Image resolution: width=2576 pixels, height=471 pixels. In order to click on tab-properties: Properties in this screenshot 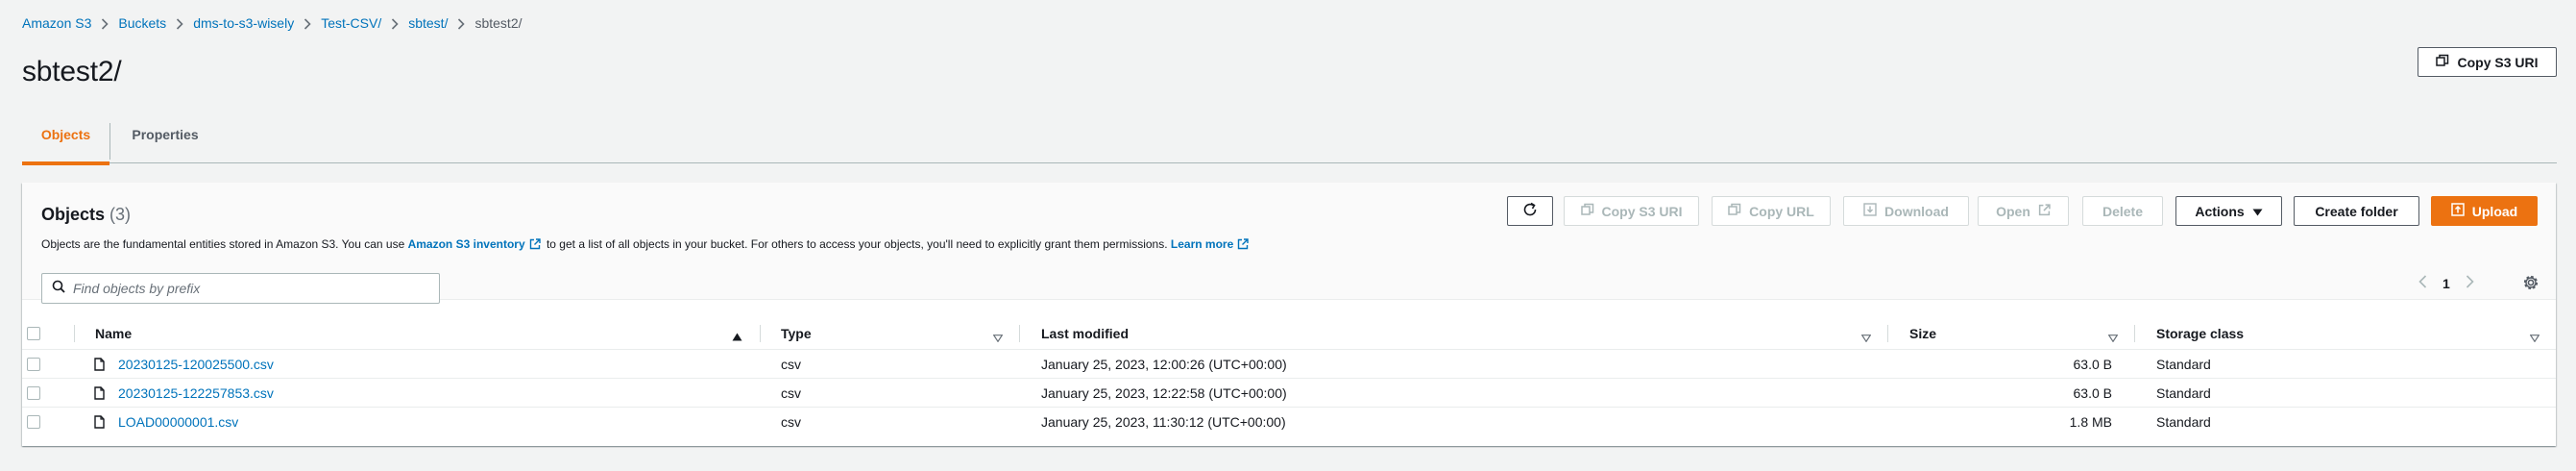, I will do `click(165, 139)`.